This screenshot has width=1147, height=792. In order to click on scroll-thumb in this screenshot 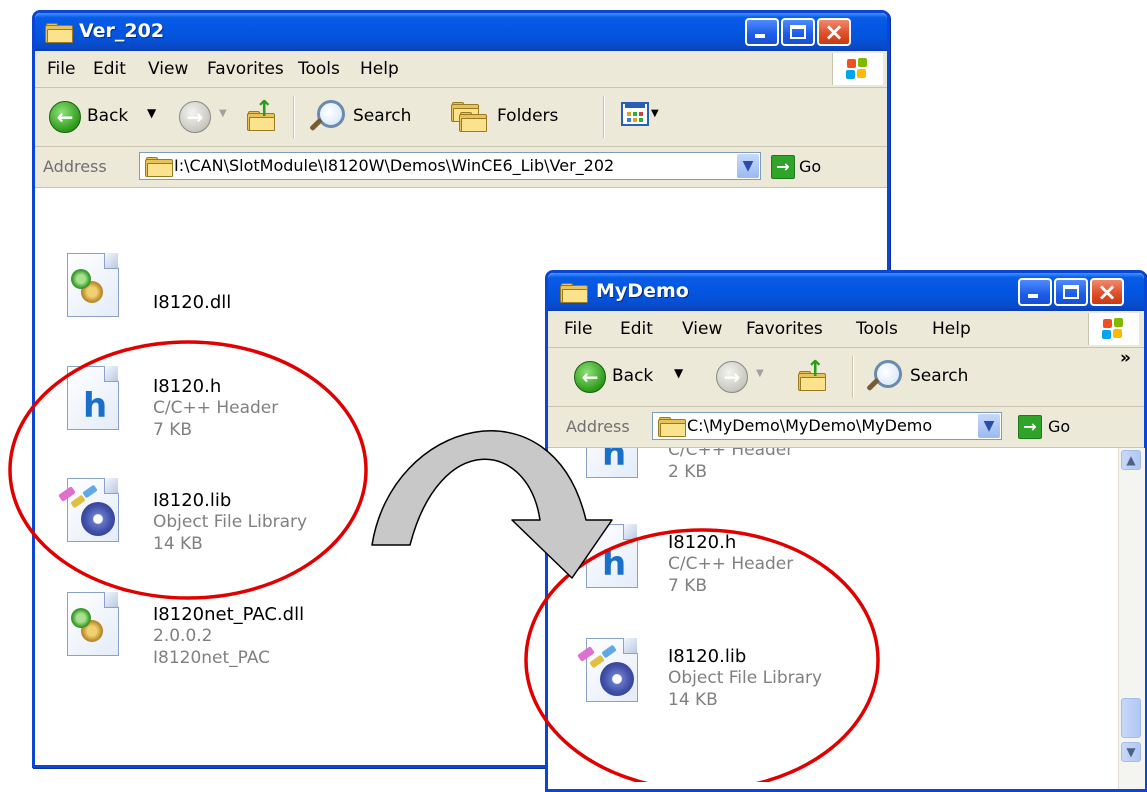, I will do `click(1131, 718)`.